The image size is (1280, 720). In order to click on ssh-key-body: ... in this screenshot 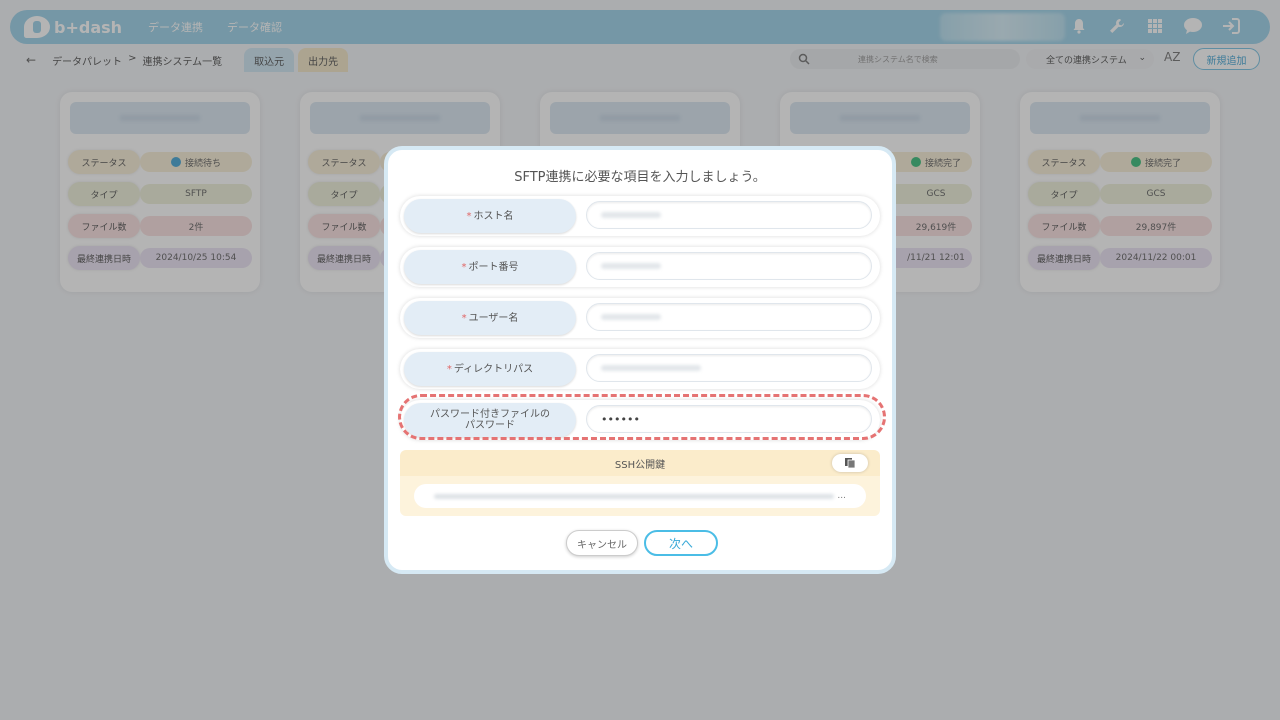, I will do `click(640, 496)`.